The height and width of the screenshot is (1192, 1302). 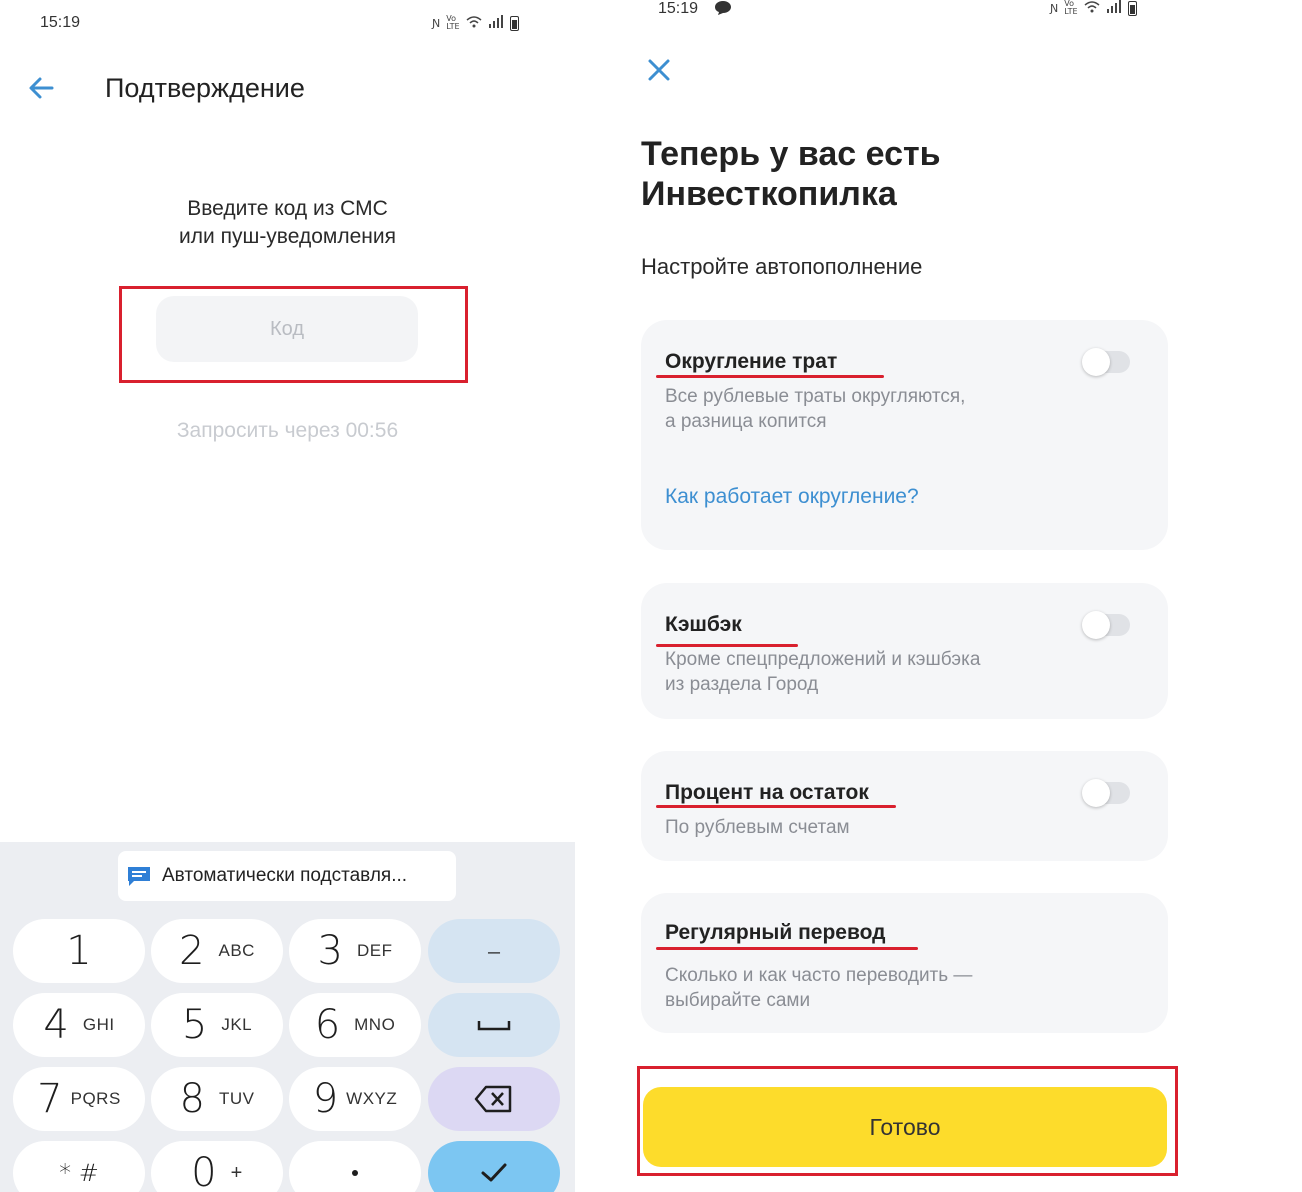 I want to click on card-title: Кэшбэк, so click(x=703, y=624).